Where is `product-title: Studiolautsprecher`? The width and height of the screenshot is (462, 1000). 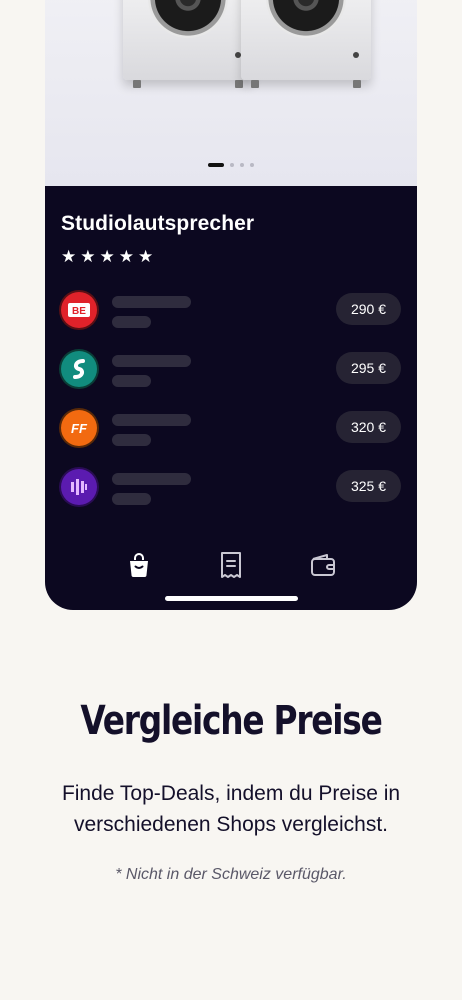
product-title: Studiolautsprecher is located at coordinates (158, 223).